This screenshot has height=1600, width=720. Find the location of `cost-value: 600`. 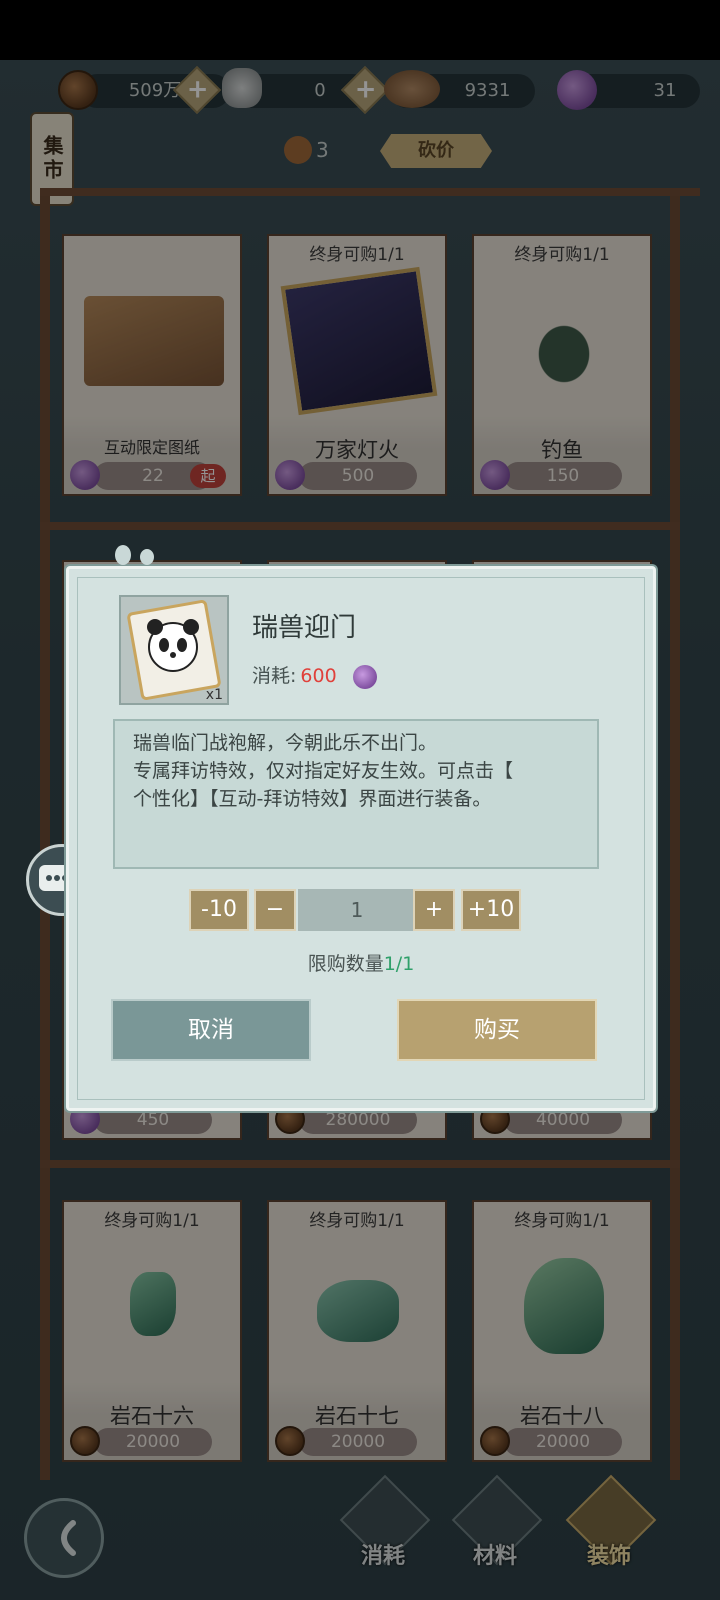

cost-value: 600 is located at coordinates (318, 676).